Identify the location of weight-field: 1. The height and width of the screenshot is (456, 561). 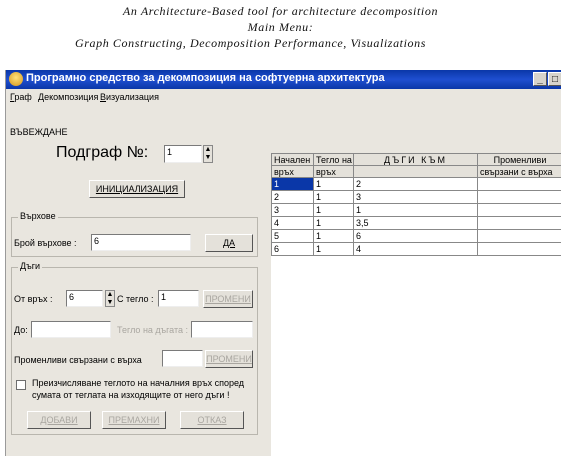
(178, 298).